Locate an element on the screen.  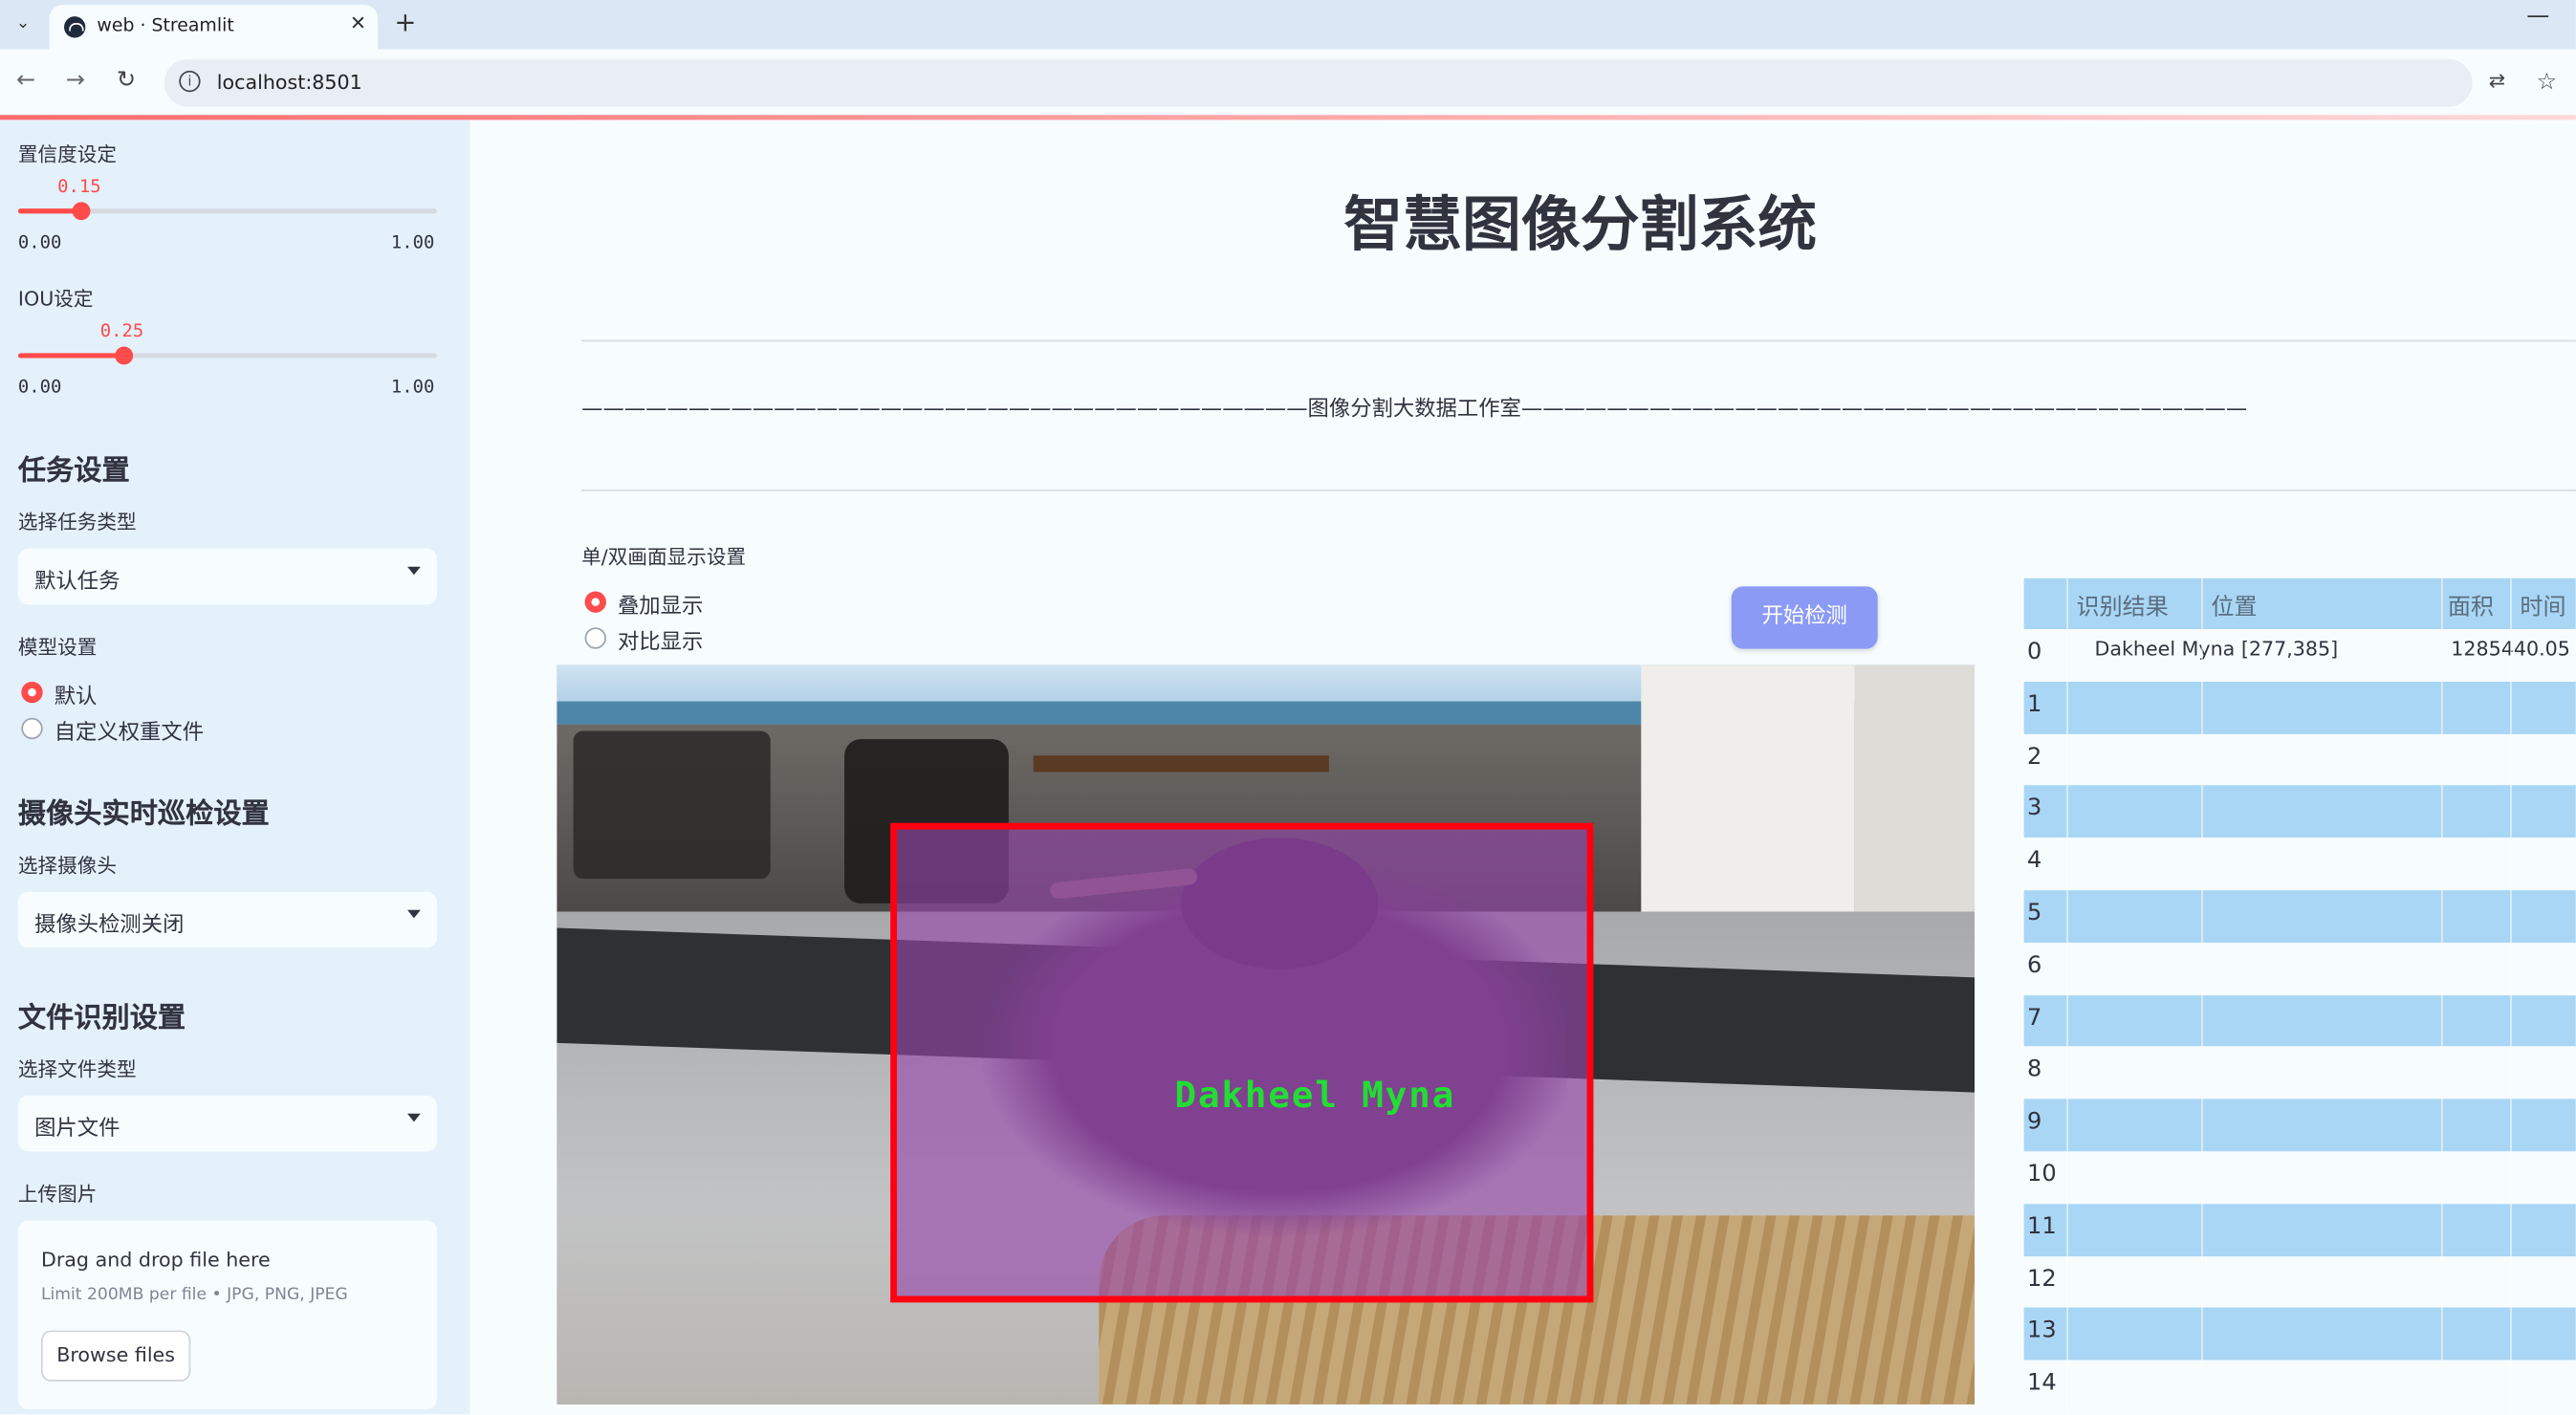
table-row: 1 is located at coordinates (2299, 708).